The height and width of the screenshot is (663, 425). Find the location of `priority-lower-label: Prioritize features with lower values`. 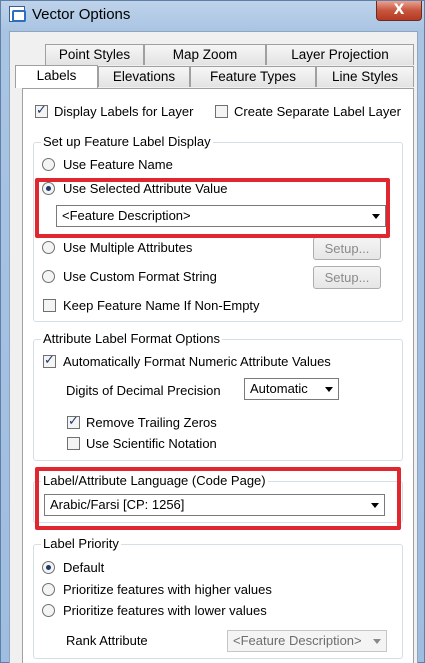

priority-lower-label: Prioritize features with lower values is located at coordinates (165, 610).